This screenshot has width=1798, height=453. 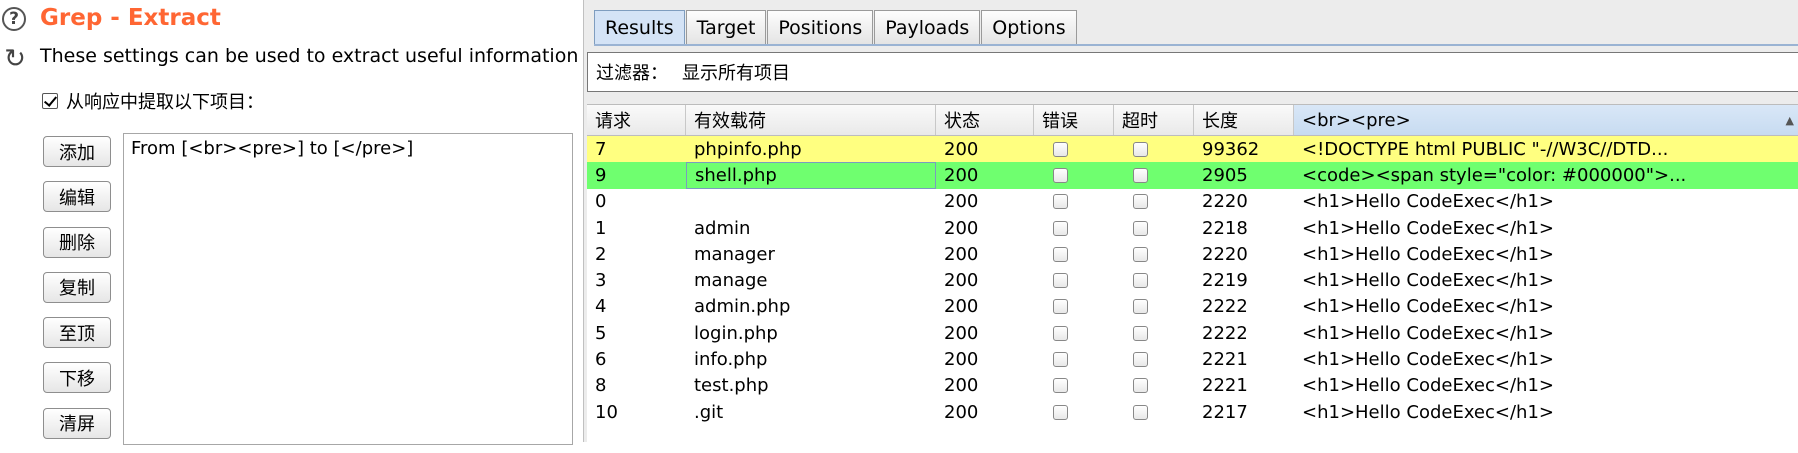 What do you see at coordinates (734, 254) in the screenshot?
I see `cell-payload: manager` at bounding box center [734, 254].